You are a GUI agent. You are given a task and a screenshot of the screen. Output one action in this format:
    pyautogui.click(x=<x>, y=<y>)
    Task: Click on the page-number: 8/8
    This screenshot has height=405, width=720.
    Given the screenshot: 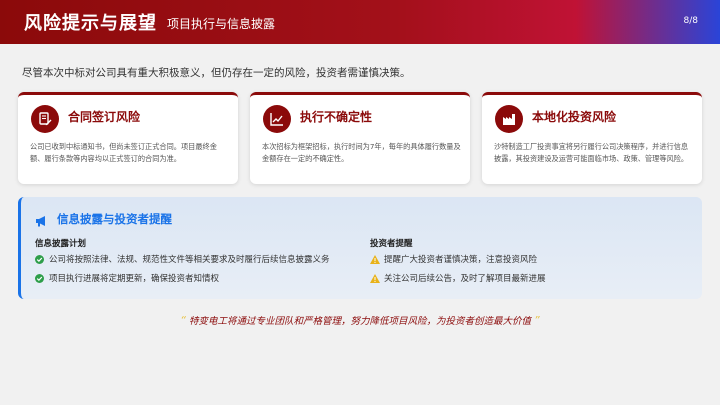 What is the action you would take?
    pyautogui.click(x=690, y=21)
    